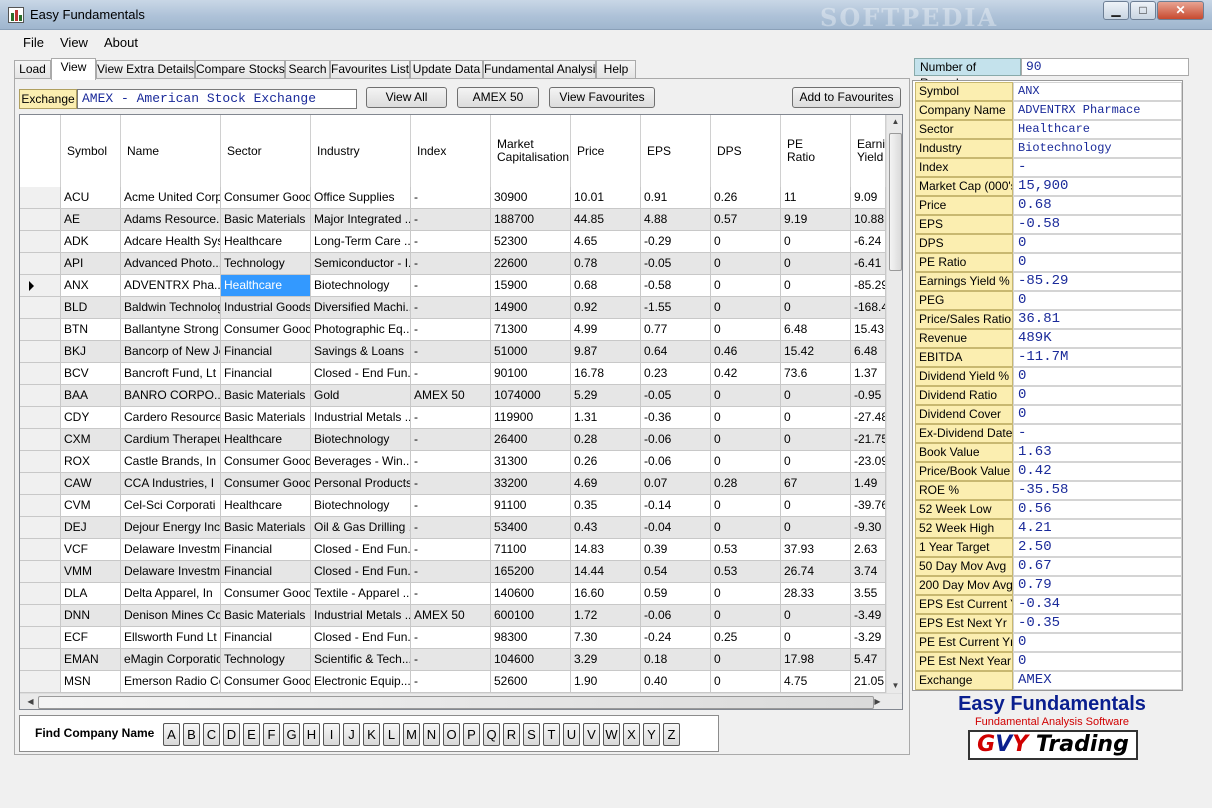 The width and height of the screenshot is (1212, 808). I want to click on letter-m-button: M, so click(411, 734).